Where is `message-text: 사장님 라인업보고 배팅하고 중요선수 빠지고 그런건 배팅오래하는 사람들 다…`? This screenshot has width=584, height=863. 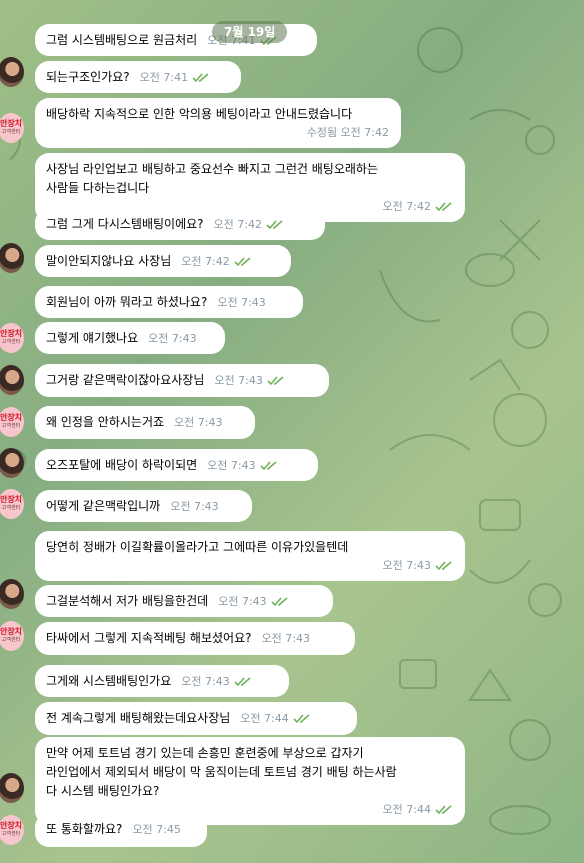 message-text: 사장님 라인업보고 배팅하고 중요선수 빠지고 그런건 배팅오래하는 사람들 다… is located at coordinates (212, 178).